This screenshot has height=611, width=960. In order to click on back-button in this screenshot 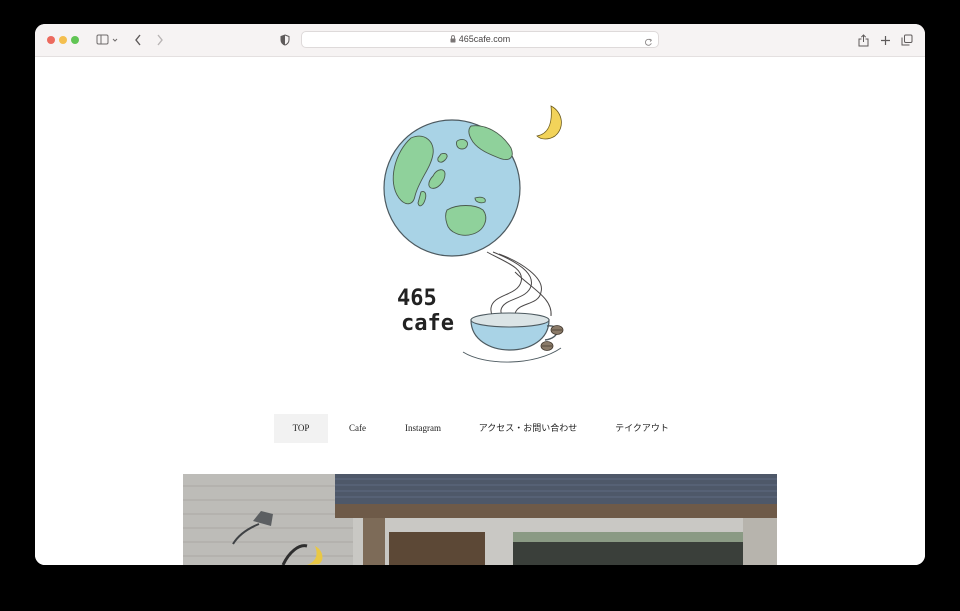, I will do `click(138, 40)`.